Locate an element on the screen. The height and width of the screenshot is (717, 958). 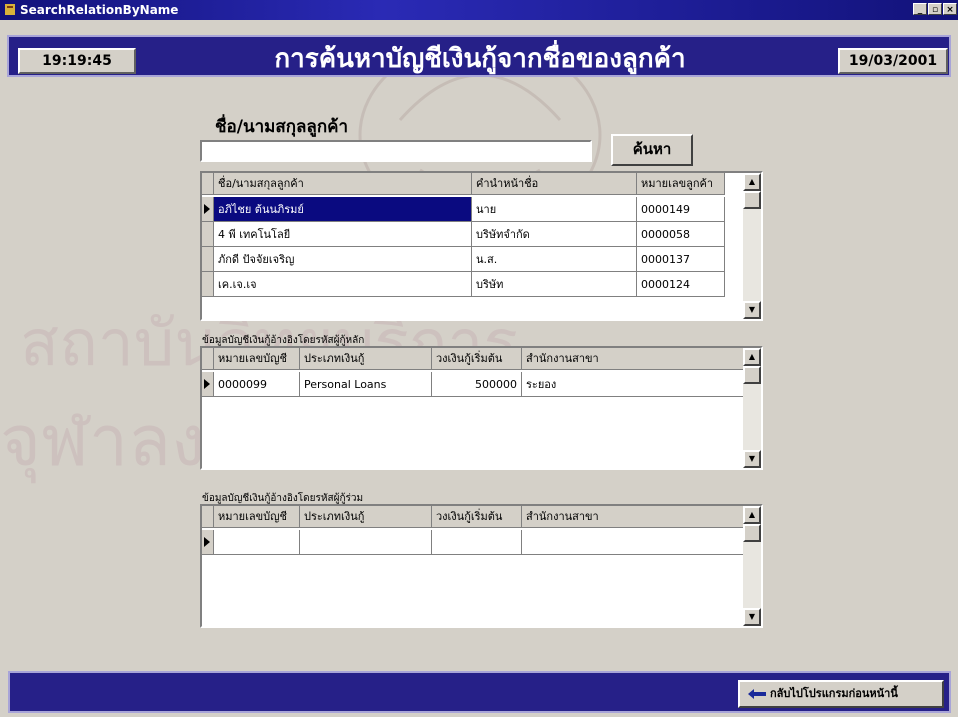
table-cell: บริษัทจำกัด is located at coordinates (554, 234).